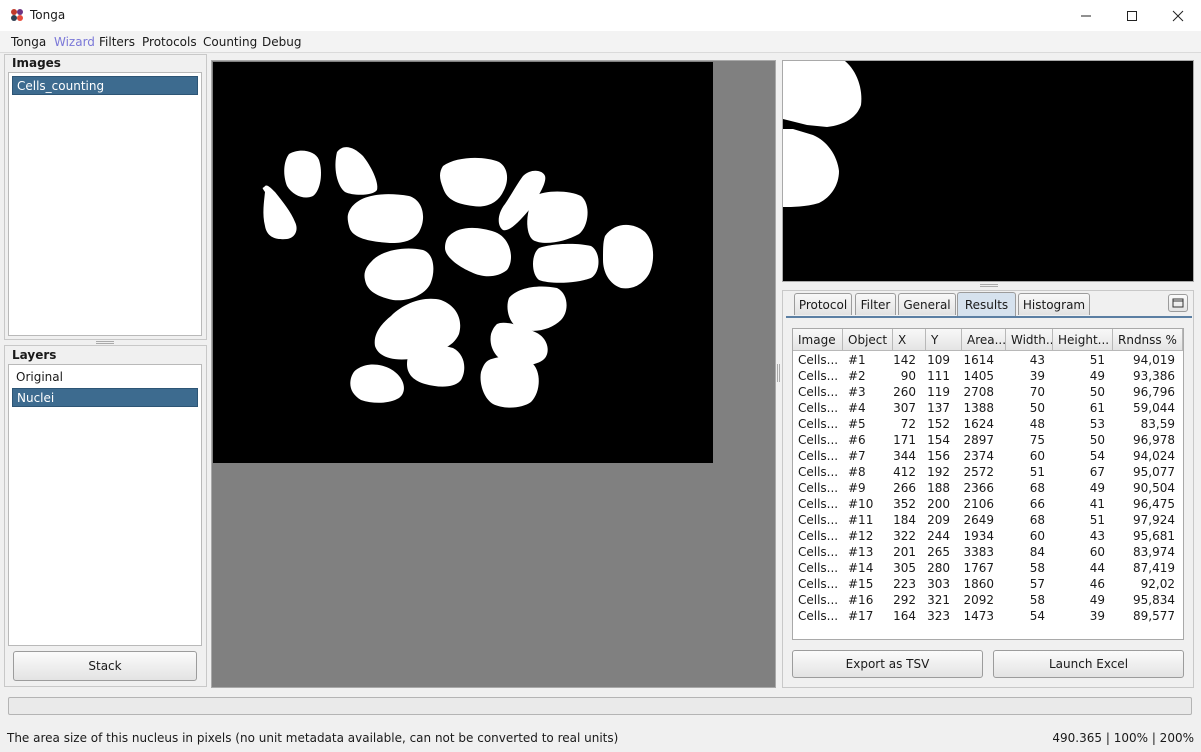 This screenshot has height=752, width=1201. Describe the element at coordinates (861, 584) in the screenshot. I see `table-cell: #15` at that location.